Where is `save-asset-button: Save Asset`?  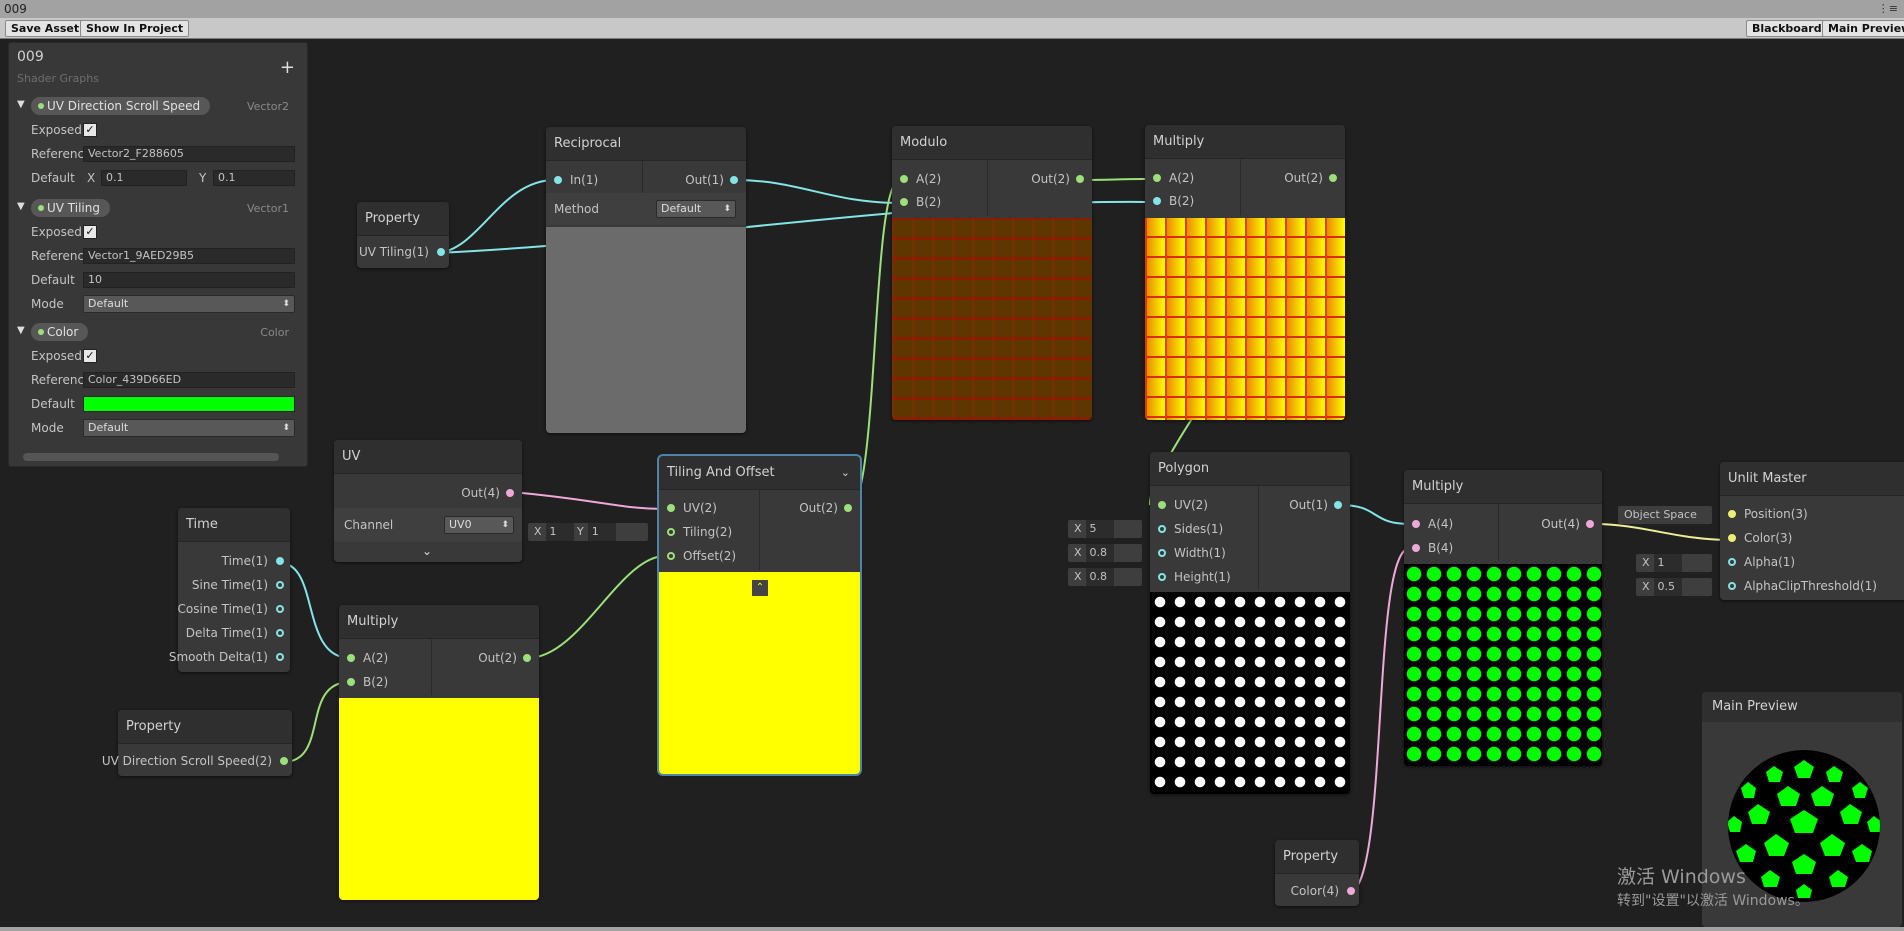 save-asset-button: Save Asset is located at coordinates (45, 28).